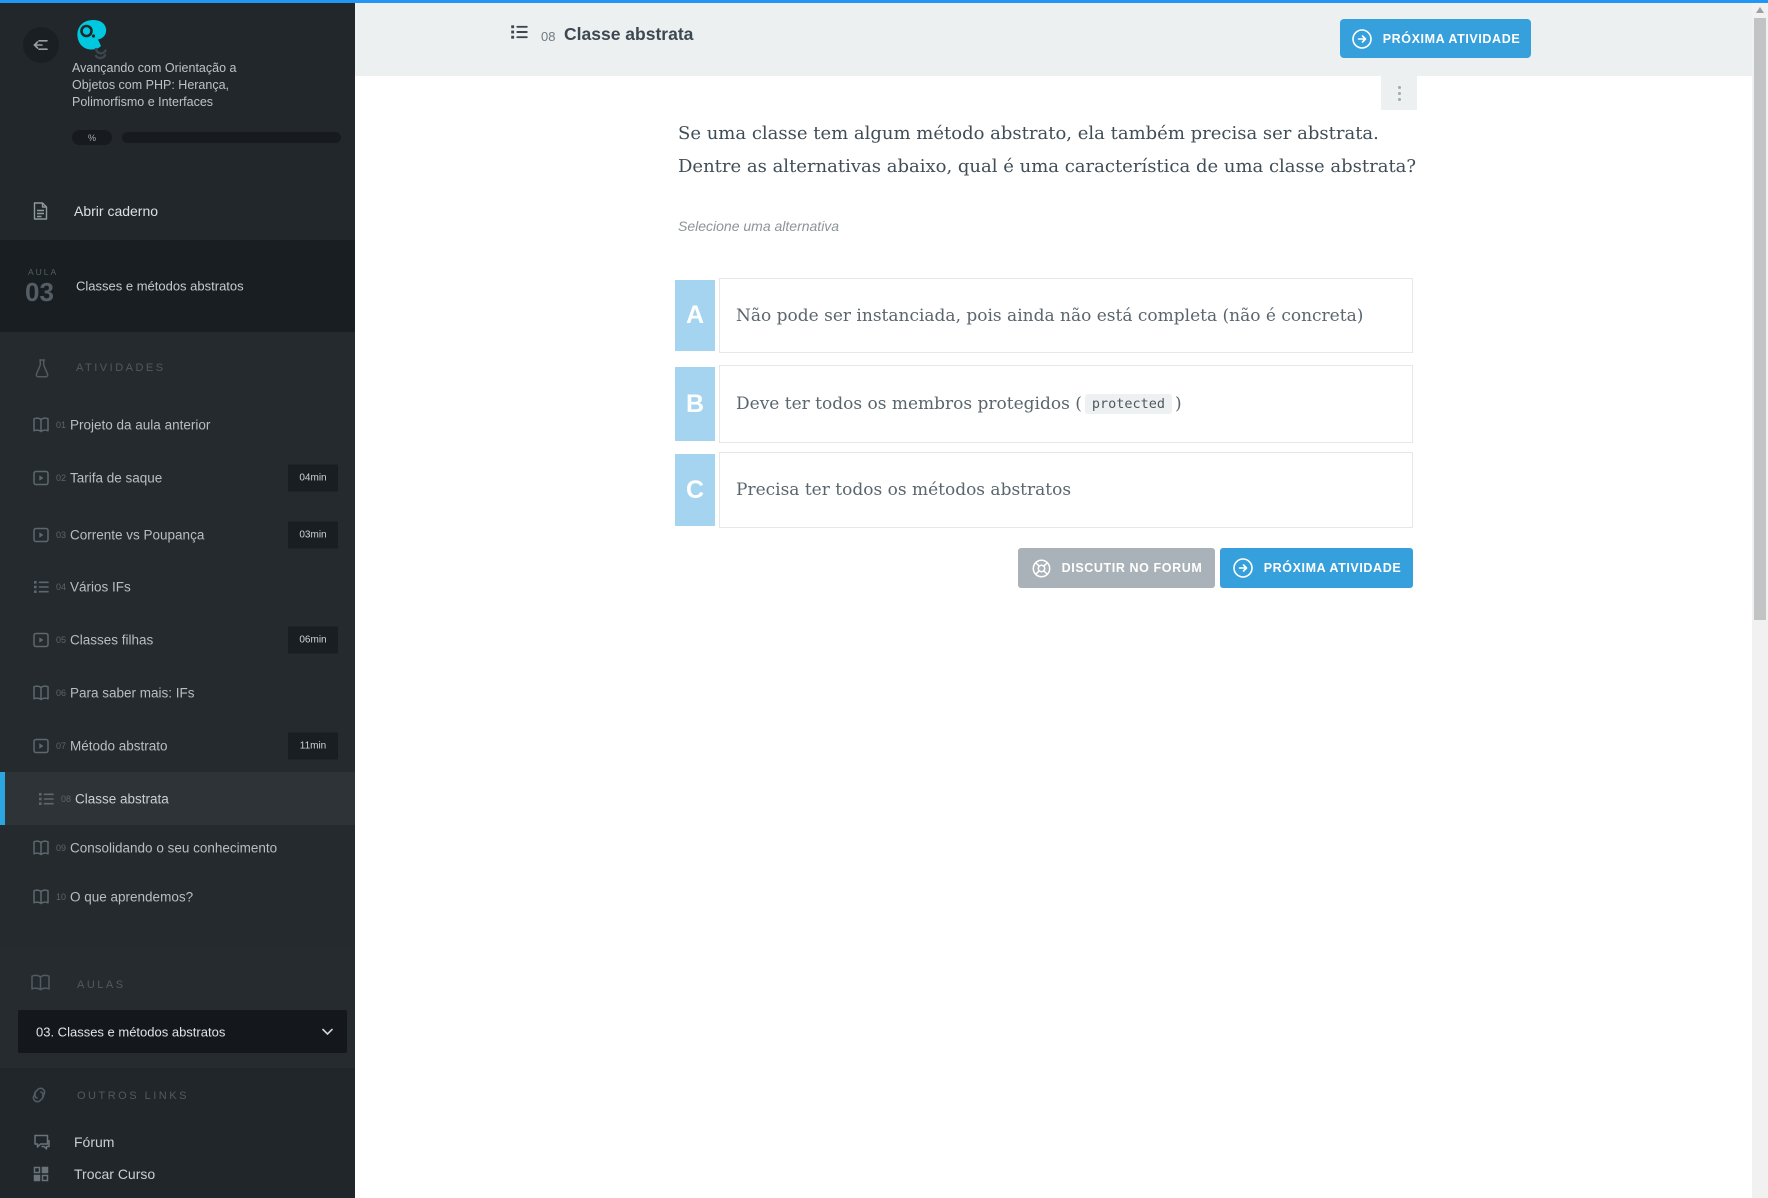 The image size is (1768, 1198). I want to click on activity-label: Corrente vs Poupança, so click(137, 535).